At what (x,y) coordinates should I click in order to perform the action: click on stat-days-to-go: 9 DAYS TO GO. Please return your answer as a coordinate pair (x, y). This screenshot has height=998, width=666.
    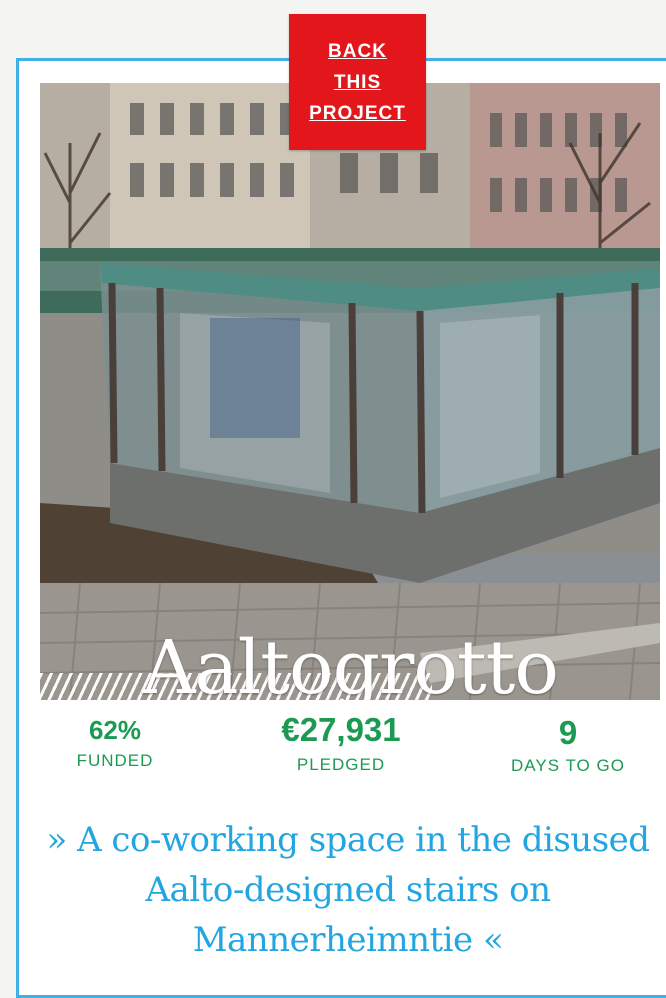
    Looking at the image, I should click on (568, 746).